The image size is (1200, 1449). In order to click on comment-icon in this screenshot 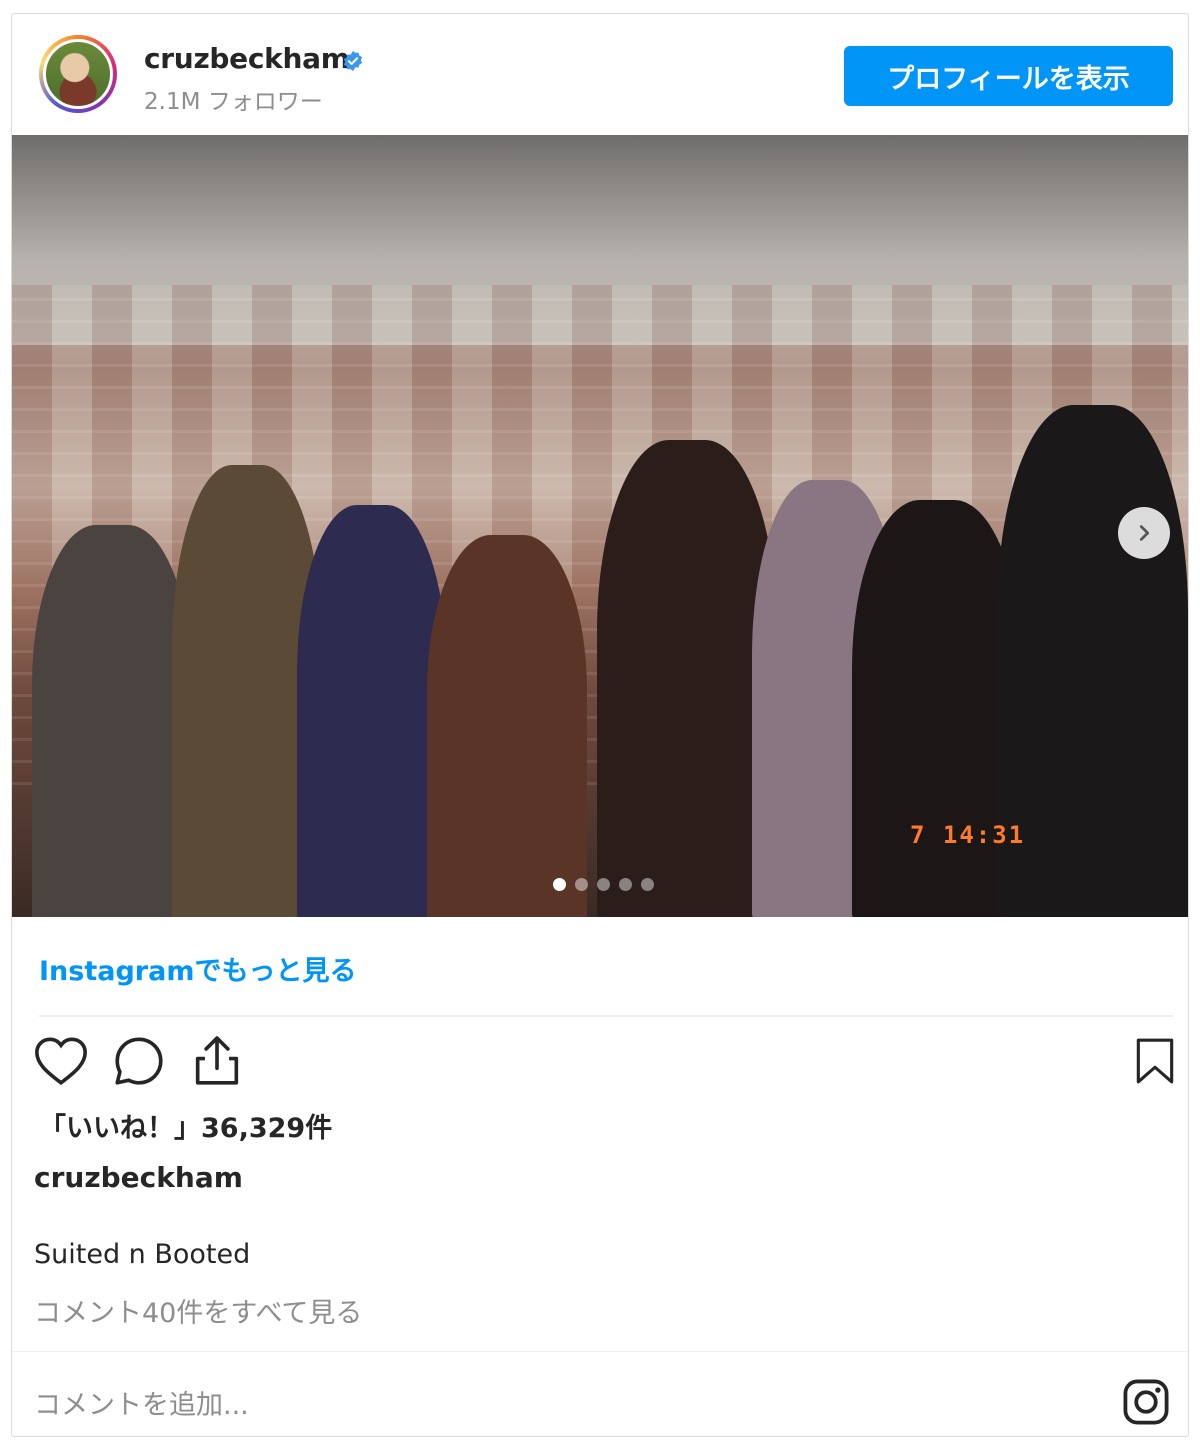, I will do `click(139, 1061)`.